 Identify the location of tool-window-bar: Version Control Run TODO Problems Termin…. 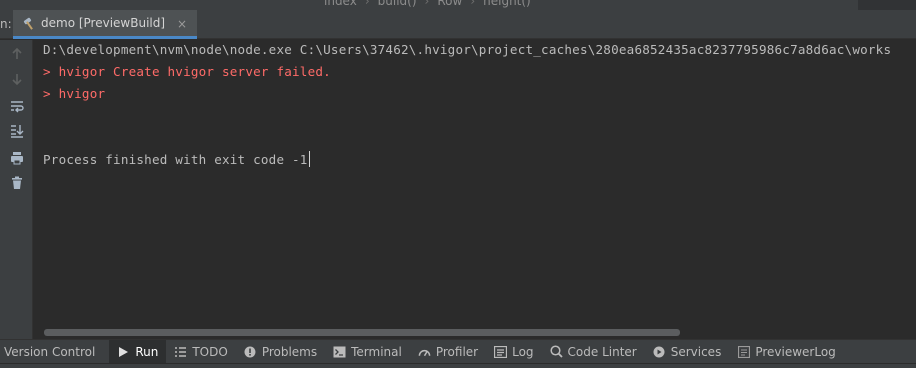
(458, 351).